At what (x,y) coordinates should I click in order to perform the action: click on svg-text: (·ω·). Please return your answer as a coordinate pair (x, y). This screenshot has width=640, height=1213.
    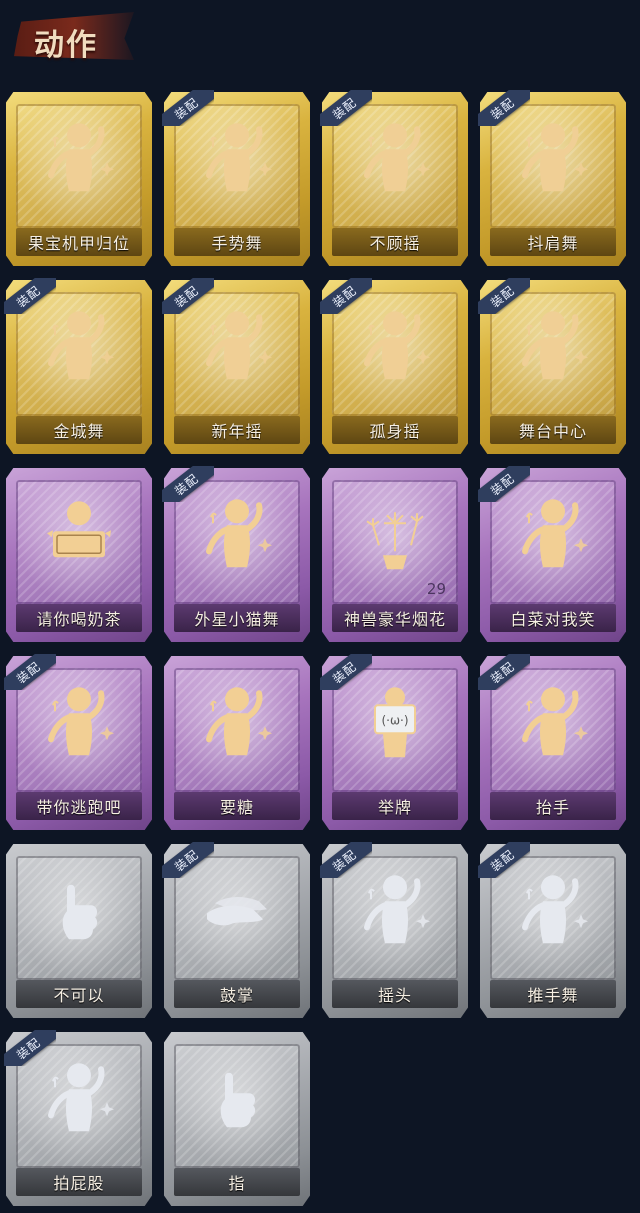
    Looking at the image, I should click on (394, 720).